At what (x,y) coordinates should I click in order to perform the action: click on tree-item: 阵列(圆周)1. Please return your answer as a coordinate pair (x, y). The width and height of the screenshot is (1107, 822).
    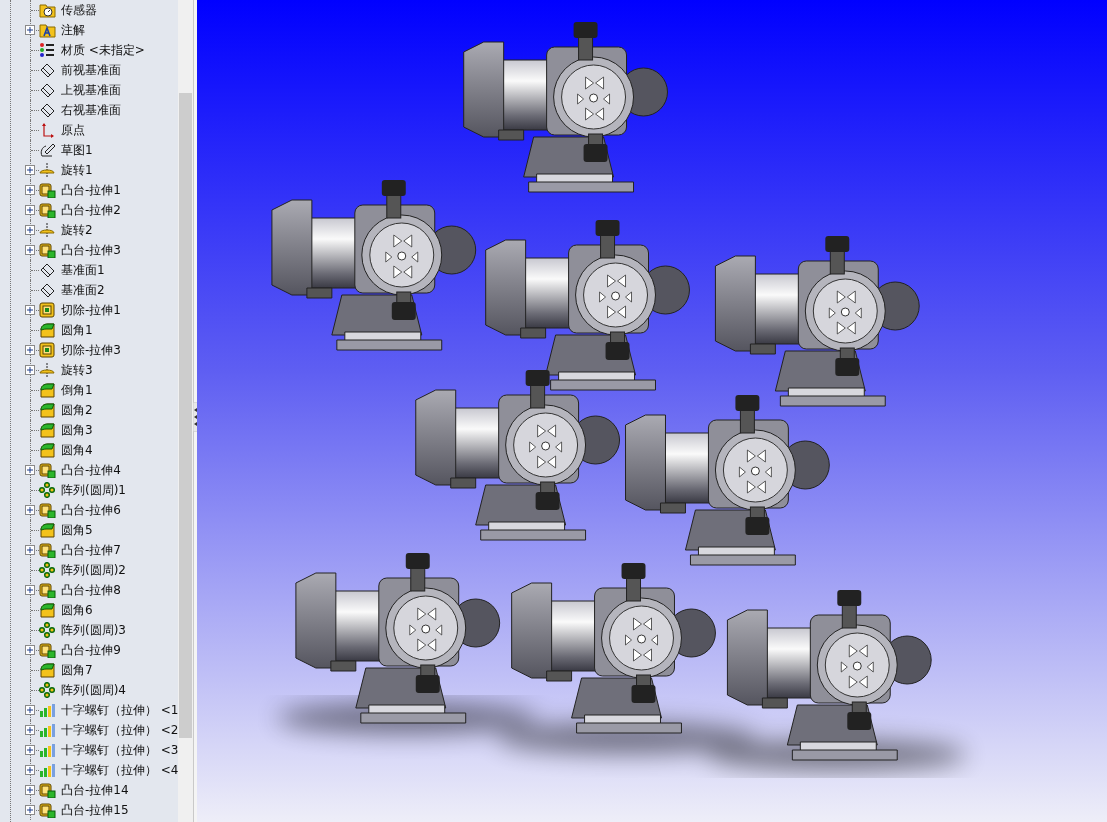
    Looking at the image, I should click on (93, 490).